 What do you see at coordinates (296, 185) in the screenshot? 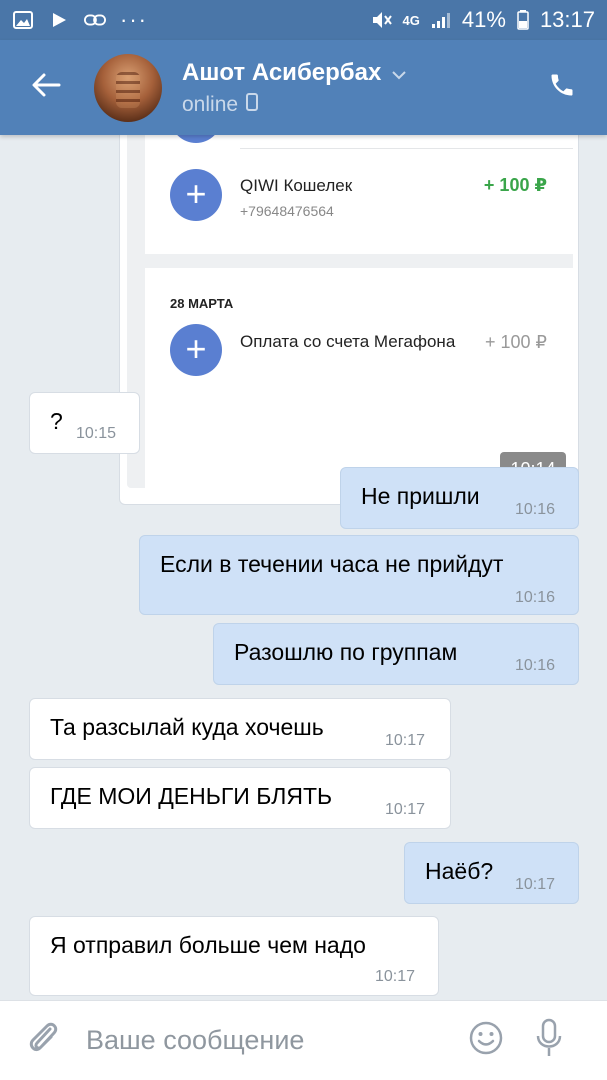
I see `operation-title: QIWI Кошелек` at bounding box center [296, 185].